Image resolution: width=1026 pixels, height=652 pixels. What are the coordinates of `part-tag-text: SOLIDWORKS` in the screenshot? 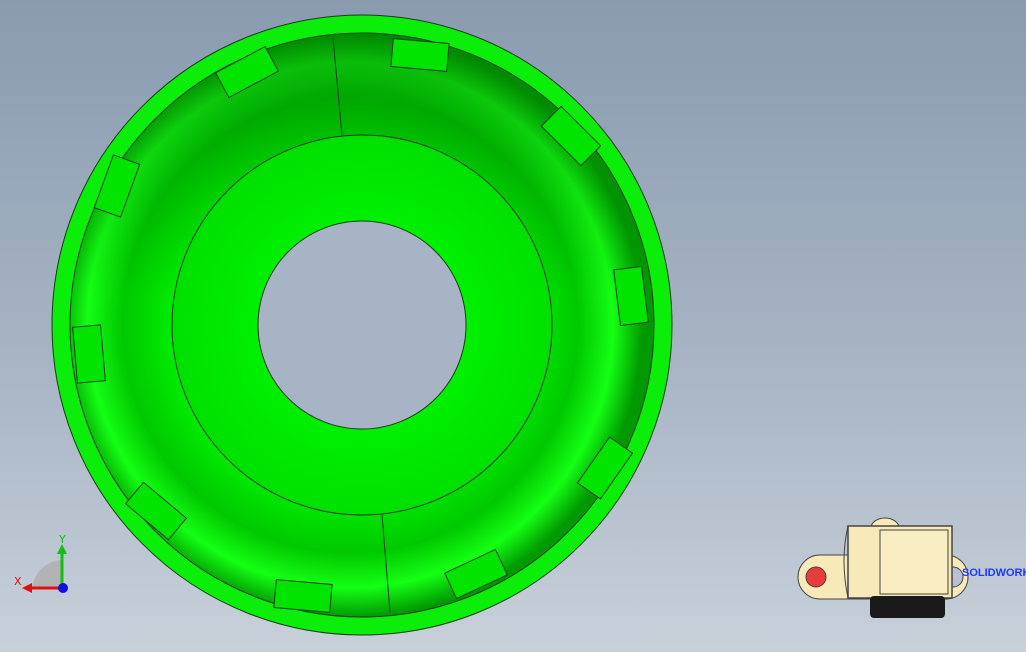 It's located at (994, 573).